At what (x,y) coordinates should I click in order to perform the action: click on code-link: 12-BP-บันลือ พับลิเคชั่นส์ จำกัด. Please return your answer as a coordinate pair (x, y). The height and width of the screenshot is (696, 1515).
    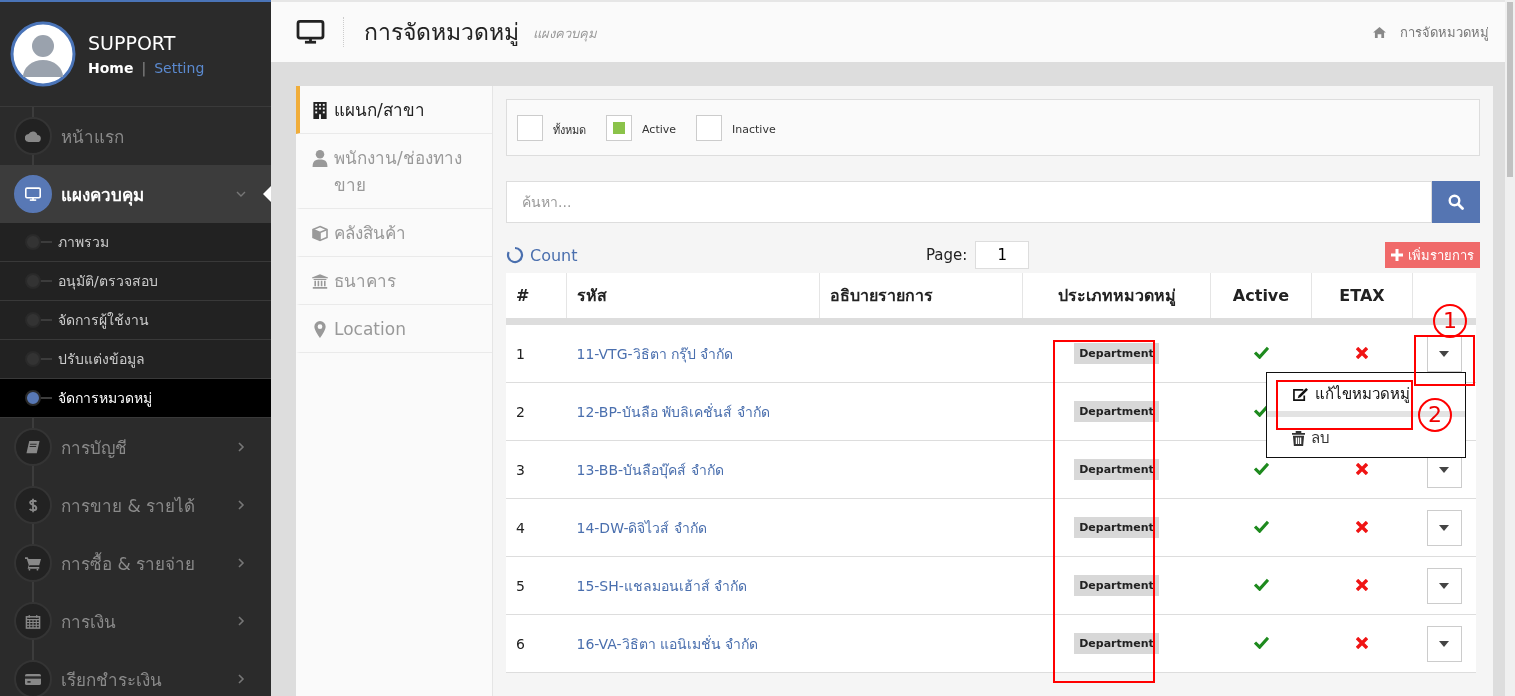
    Looking at the image, I should click on (673, 411).